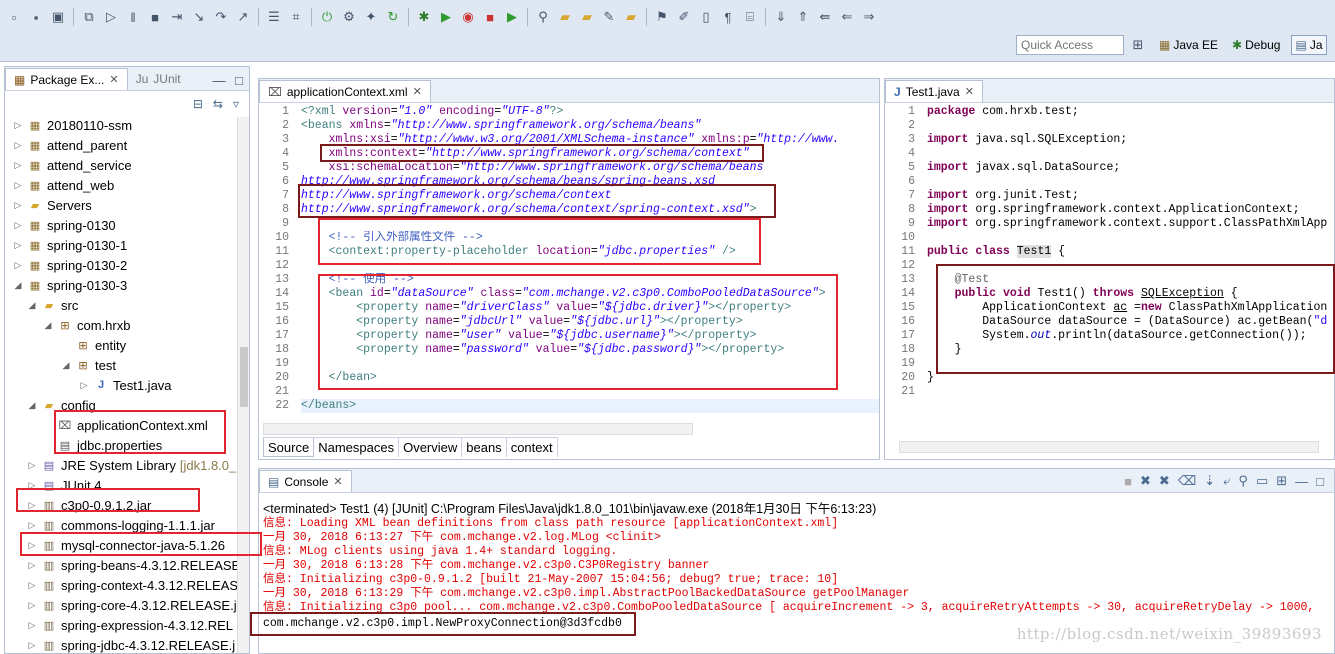 This screenshot has width=1335, height=654. I want to click on tab-beans: beans, so click(484, 447).